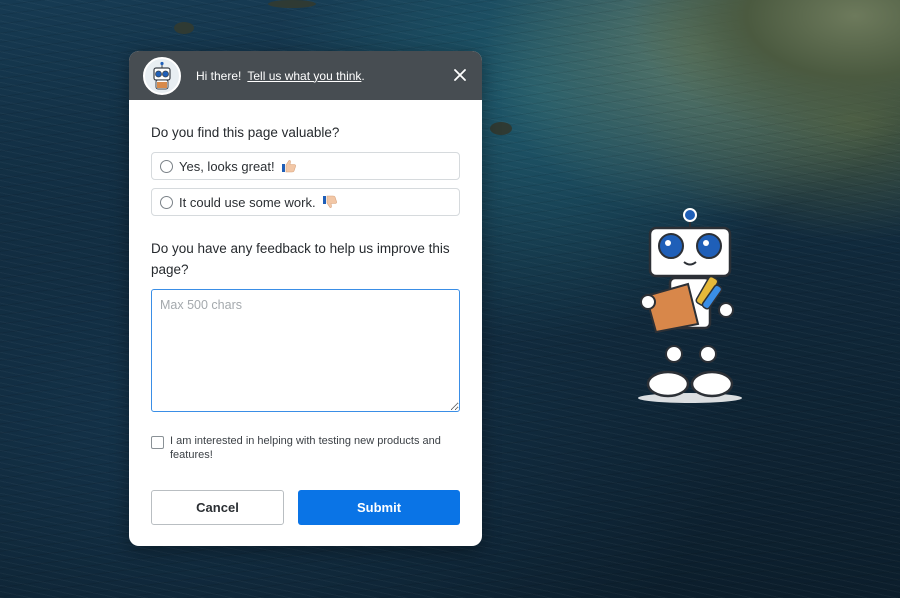 The image size is (900, 598). Describe the element at coordinates (157, 442) in the screenshot. I see `consent-checkbox` at that location.